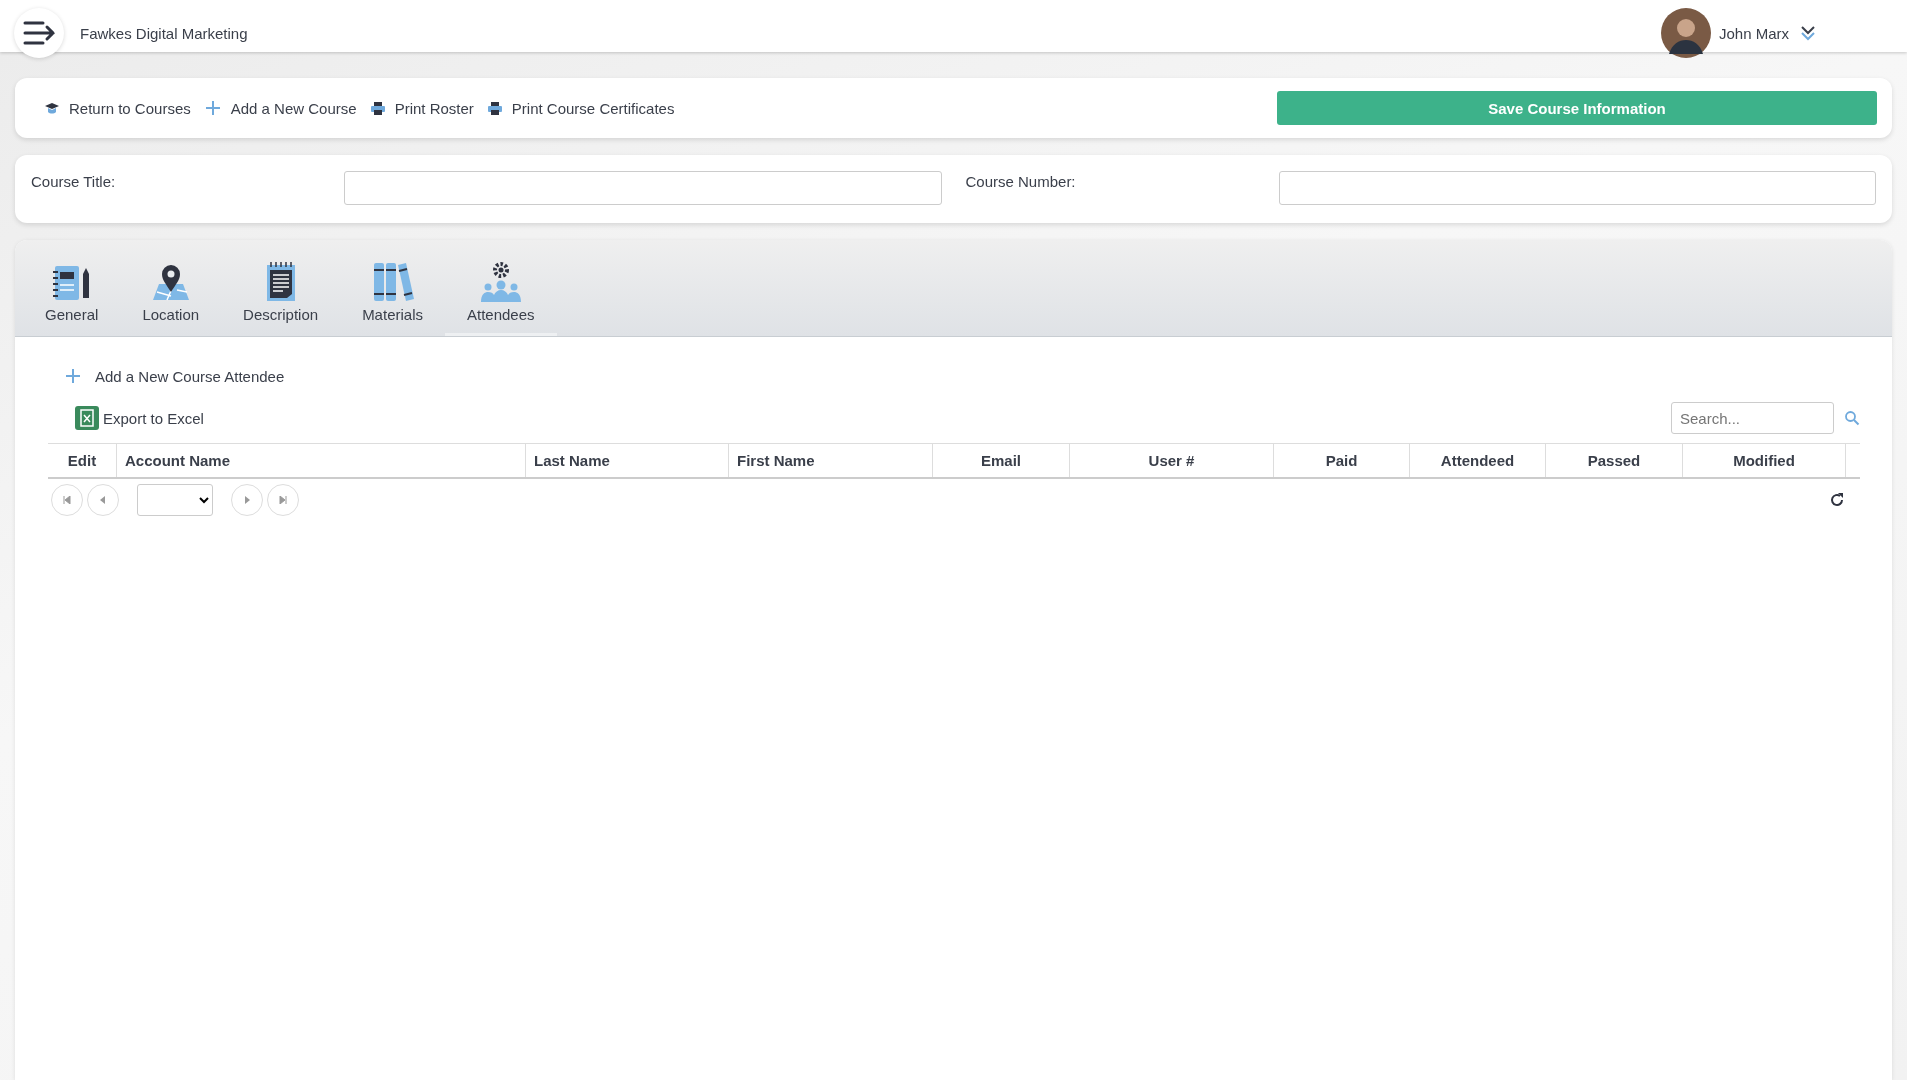 This screenshot has height=1080, width=1907. I want to click on column-header: Edit, so click(82, 460).